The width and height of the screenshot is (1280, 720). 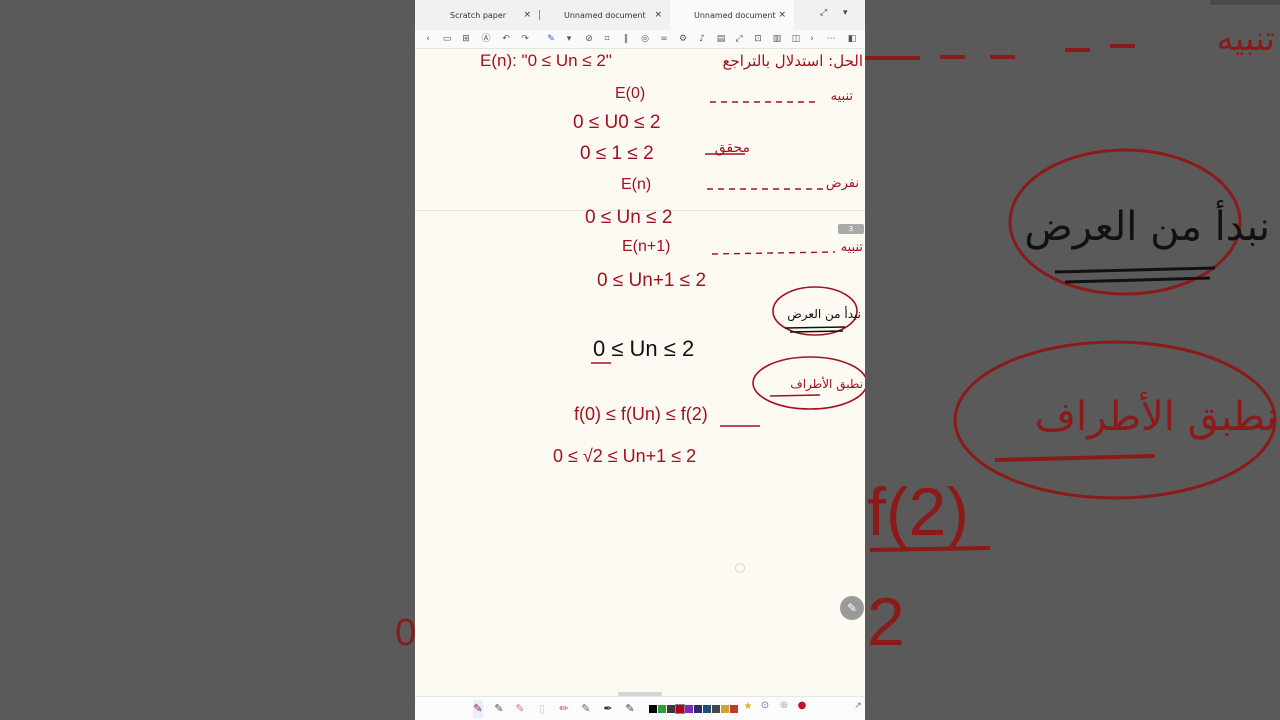 I want to click on color-swatch-blue, so click(x=707, y=709).